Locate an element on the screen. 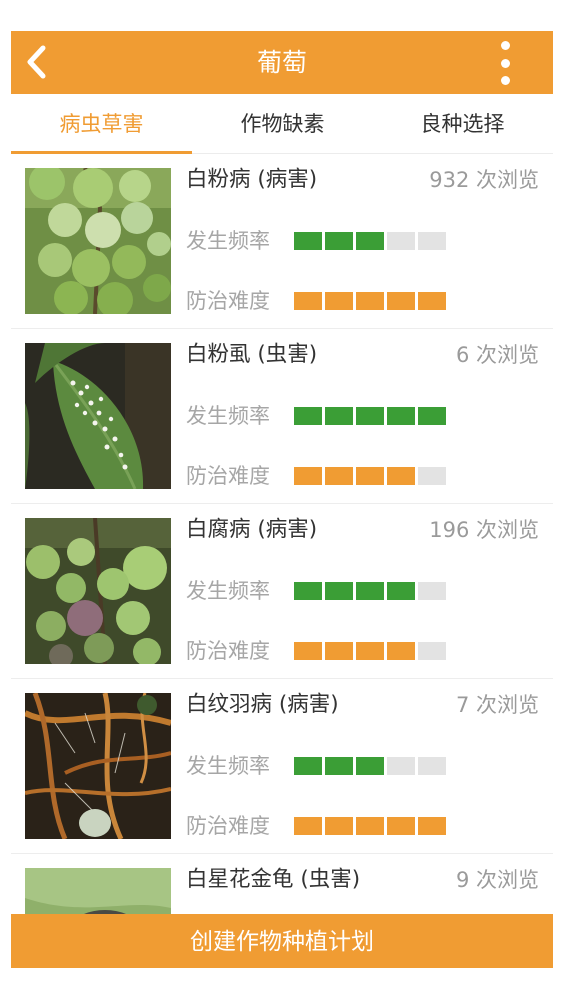 The height and width of the screenshot is (1000, 563). list-item: 白星花金龟 (虫害) 9 次浏览 is located at coordinates (282, 884).